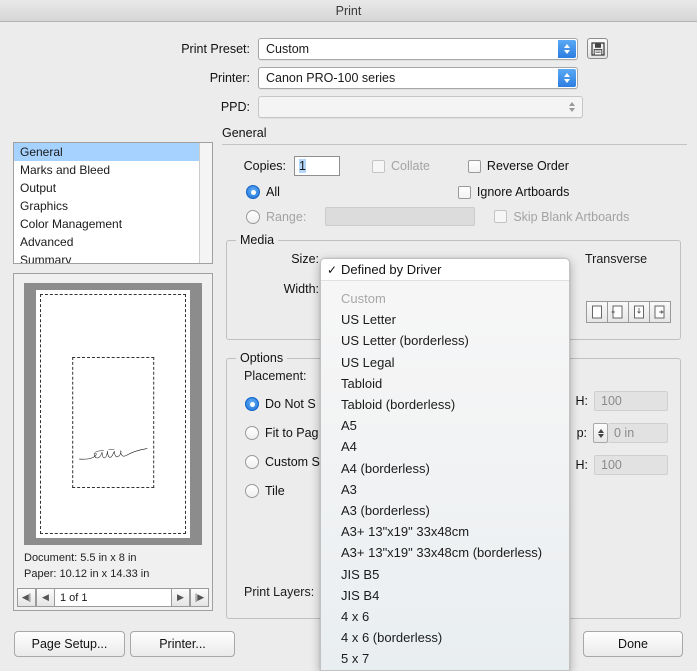  I want to click on range-input, so click(400, 216).